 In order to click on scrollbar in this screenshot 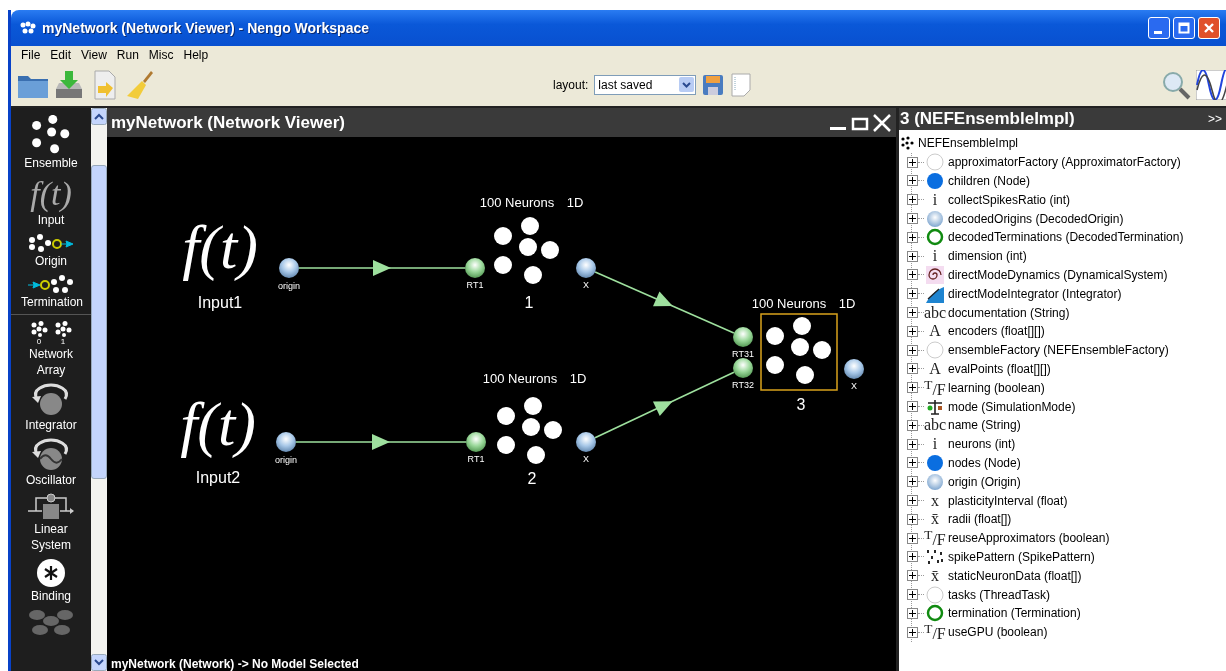, I will do `click(99, 389)`.